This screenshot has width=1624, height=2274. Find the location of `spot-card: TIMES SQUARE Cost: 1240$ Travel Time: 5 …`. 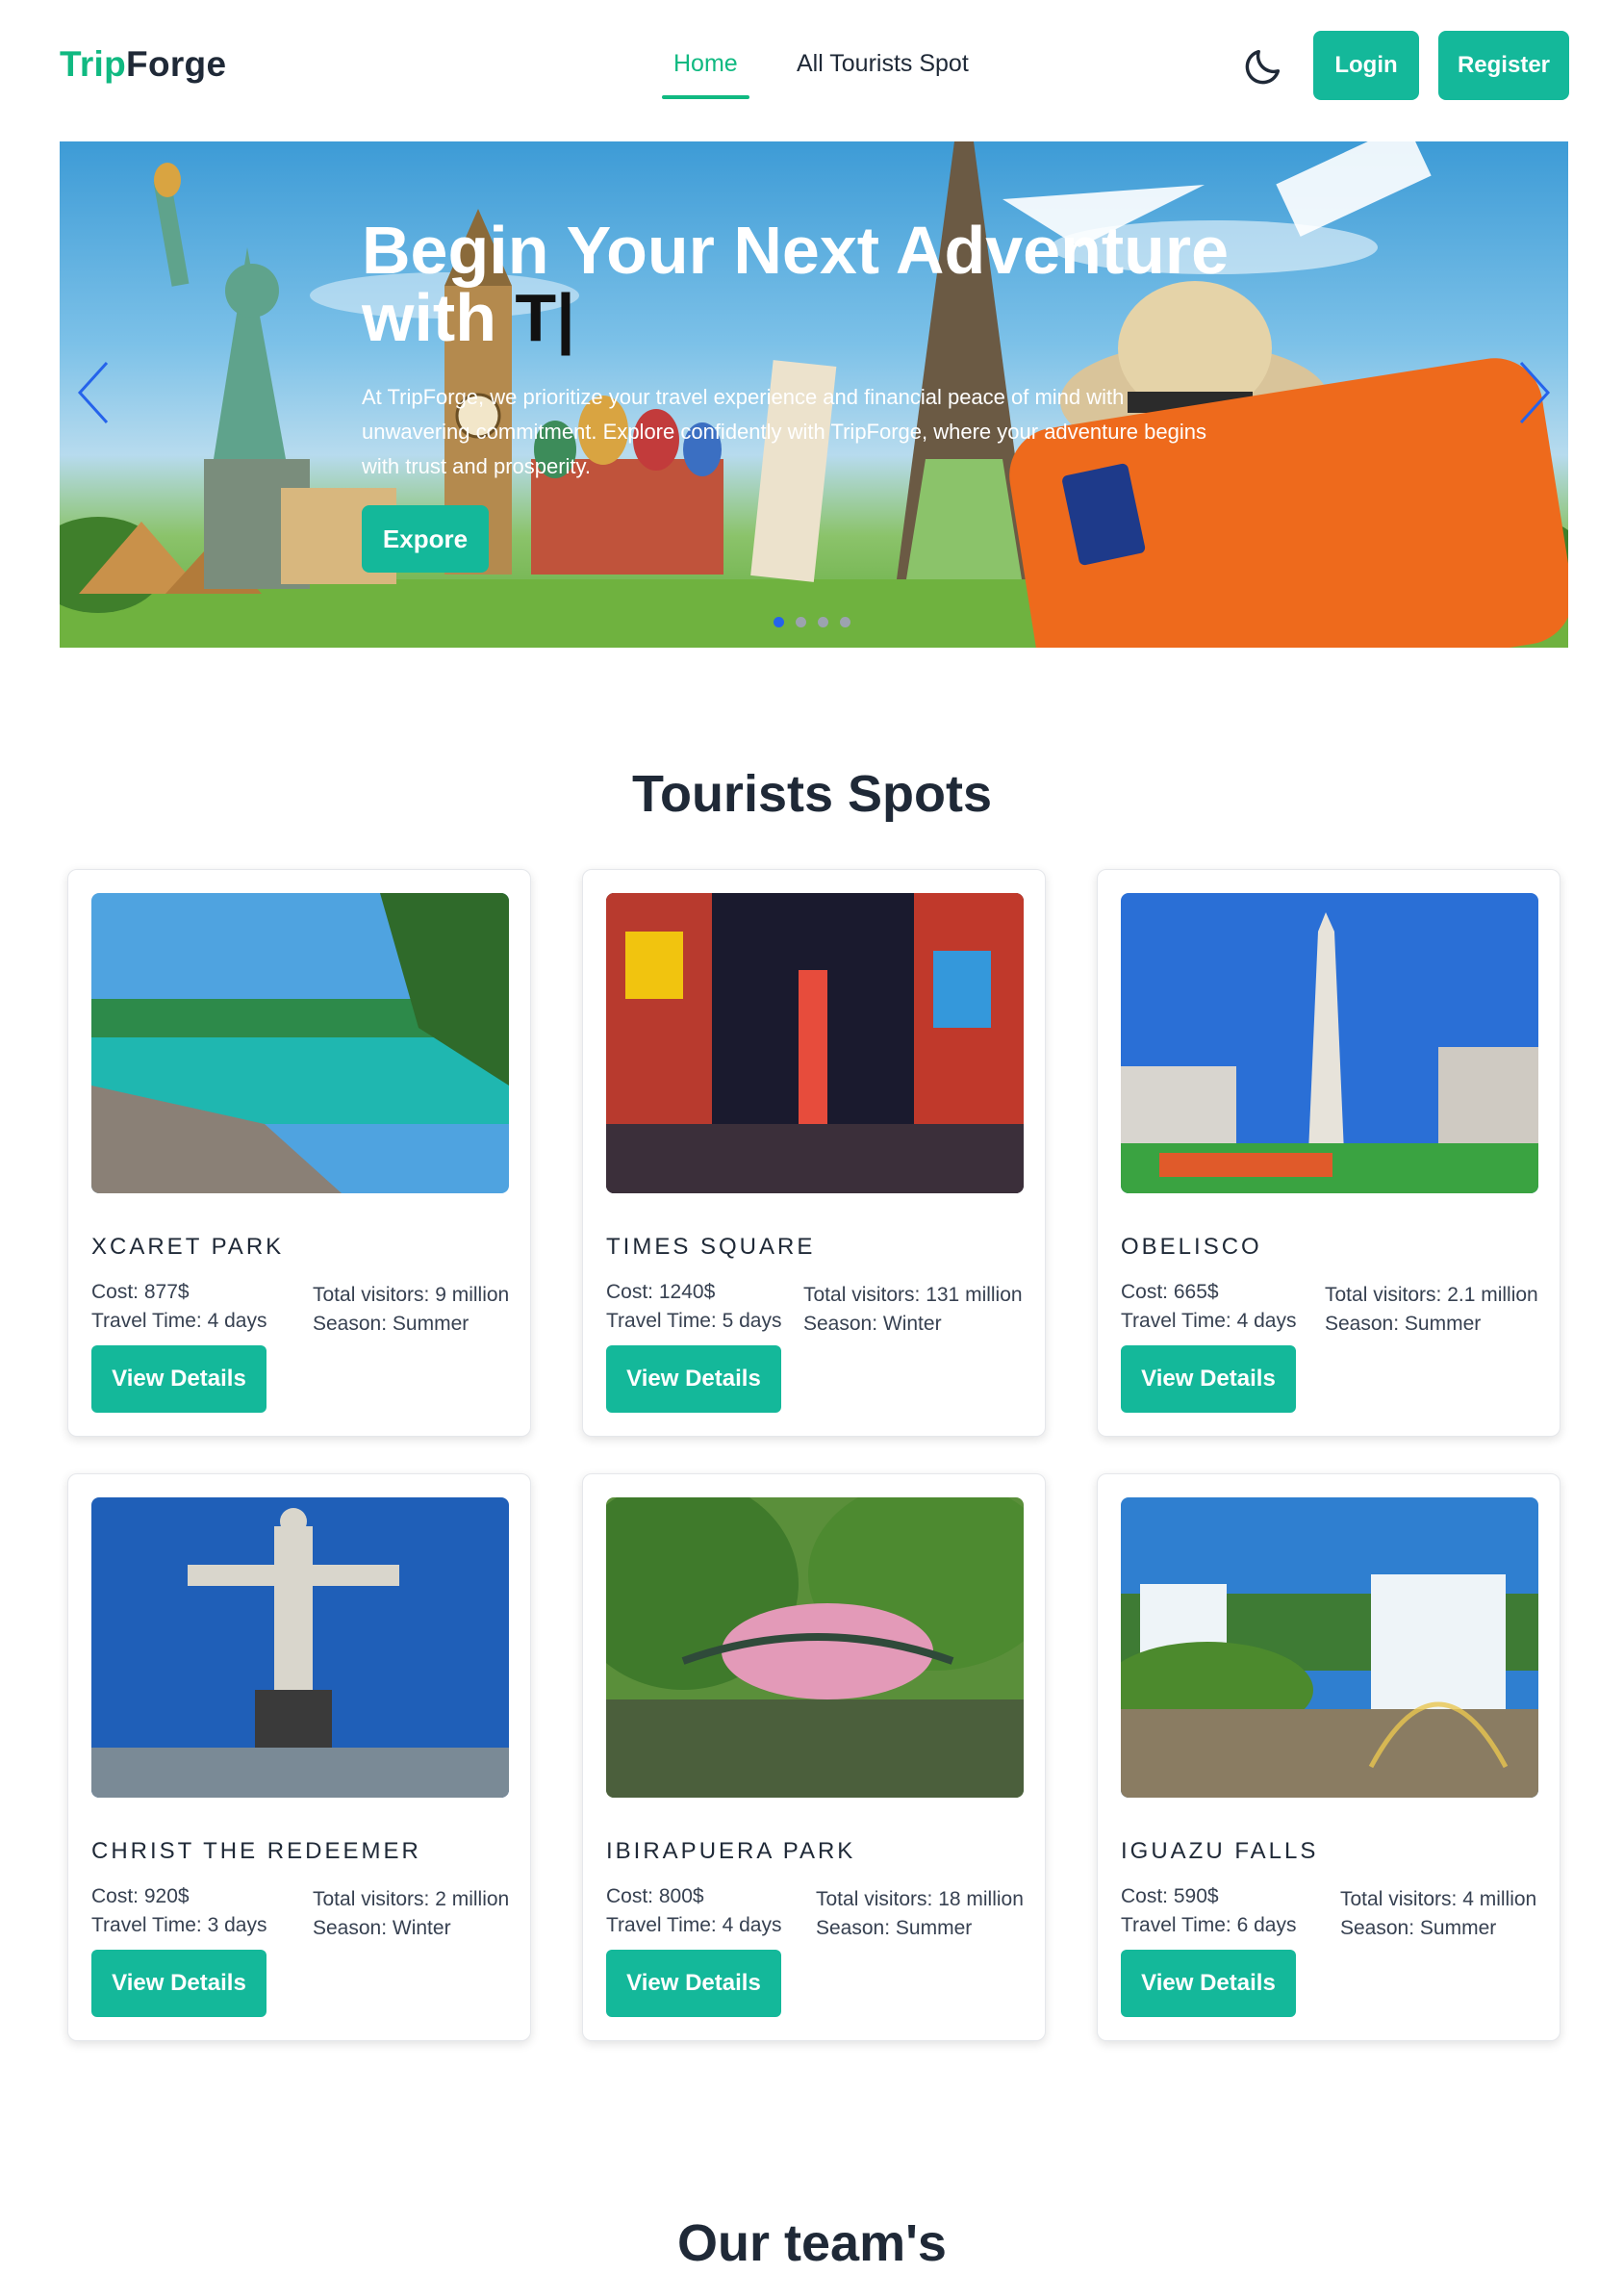

spot-card: TIMES SQUARE Cost: 1240$ Travel Time: 5 … is located at coordinates (814, 1153).